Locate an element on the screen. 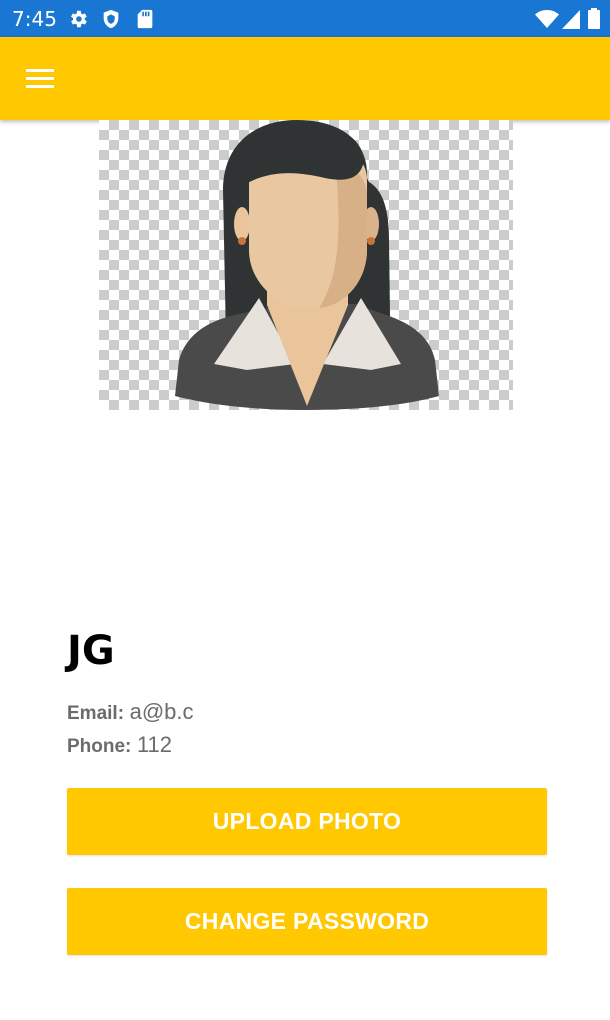  status-bar: 7:45 is located at coordinates (305, 18).